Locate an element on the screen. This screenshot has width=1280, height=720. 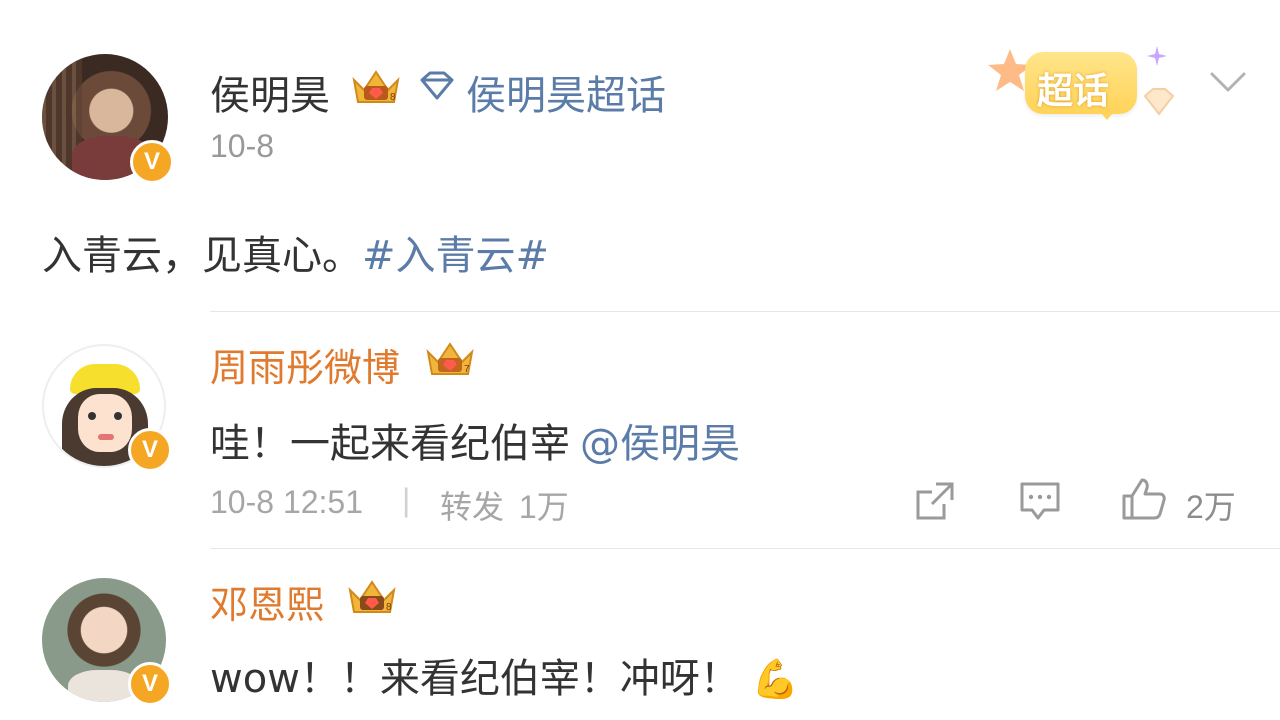
crown-badge-icon: 7 is located at coordinates (450, 358).